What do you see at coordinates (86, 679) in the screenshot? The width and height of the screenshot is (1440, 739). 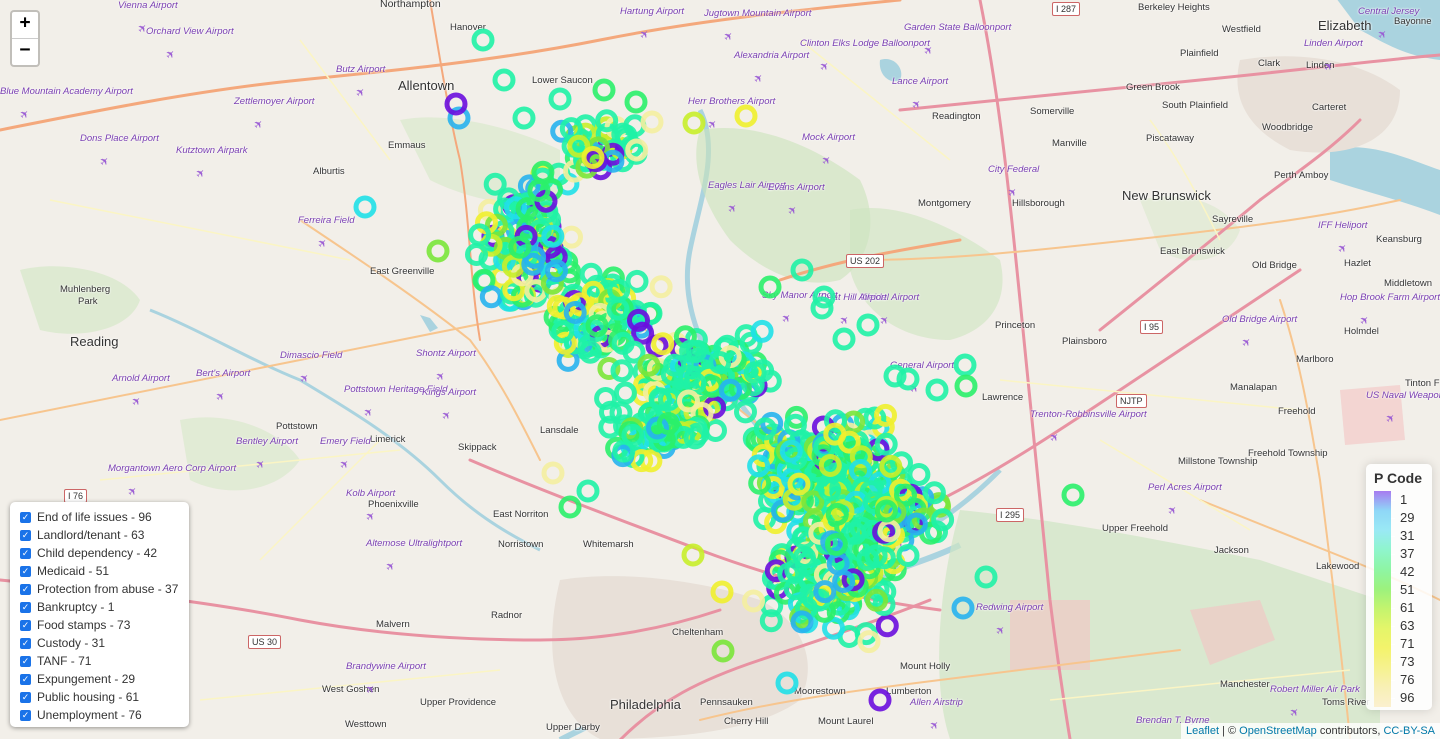 I see `layer-label: Expungement - 29` at bounding box center [86, 679].